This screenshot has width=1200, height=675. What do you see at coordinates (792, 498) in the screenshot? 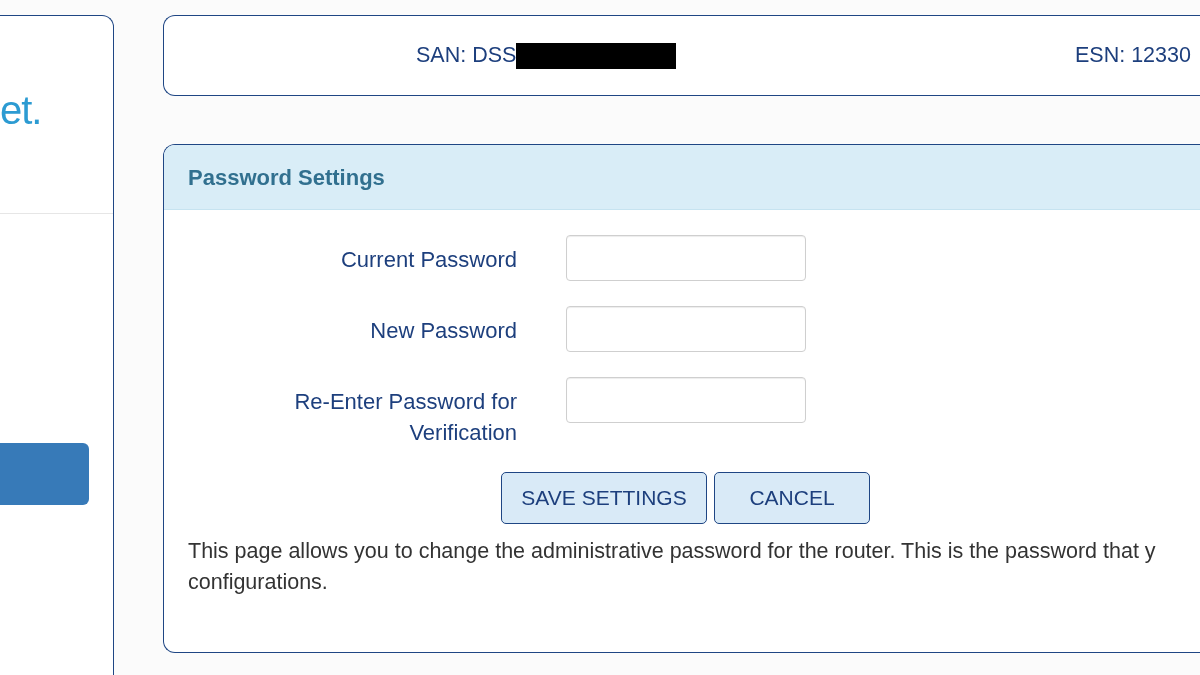
I see `cancel-button: CANCEL` at bounding box center [792, 498].